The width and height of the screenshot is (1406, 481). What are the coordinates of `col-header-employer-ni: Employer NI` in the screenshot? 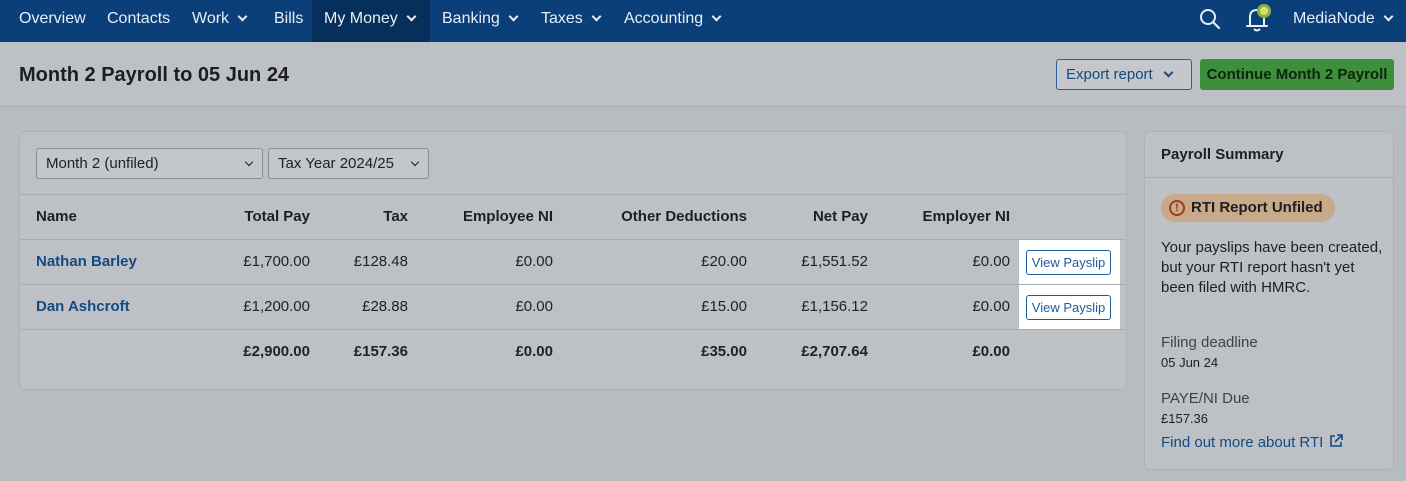 It's located at (966, 216).